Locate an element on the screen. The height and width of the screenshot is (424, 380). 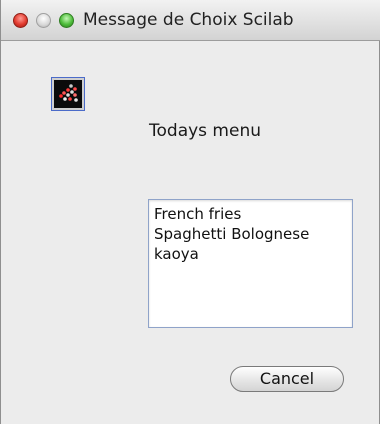
zoom-icon is located at coordinates (66, 20).